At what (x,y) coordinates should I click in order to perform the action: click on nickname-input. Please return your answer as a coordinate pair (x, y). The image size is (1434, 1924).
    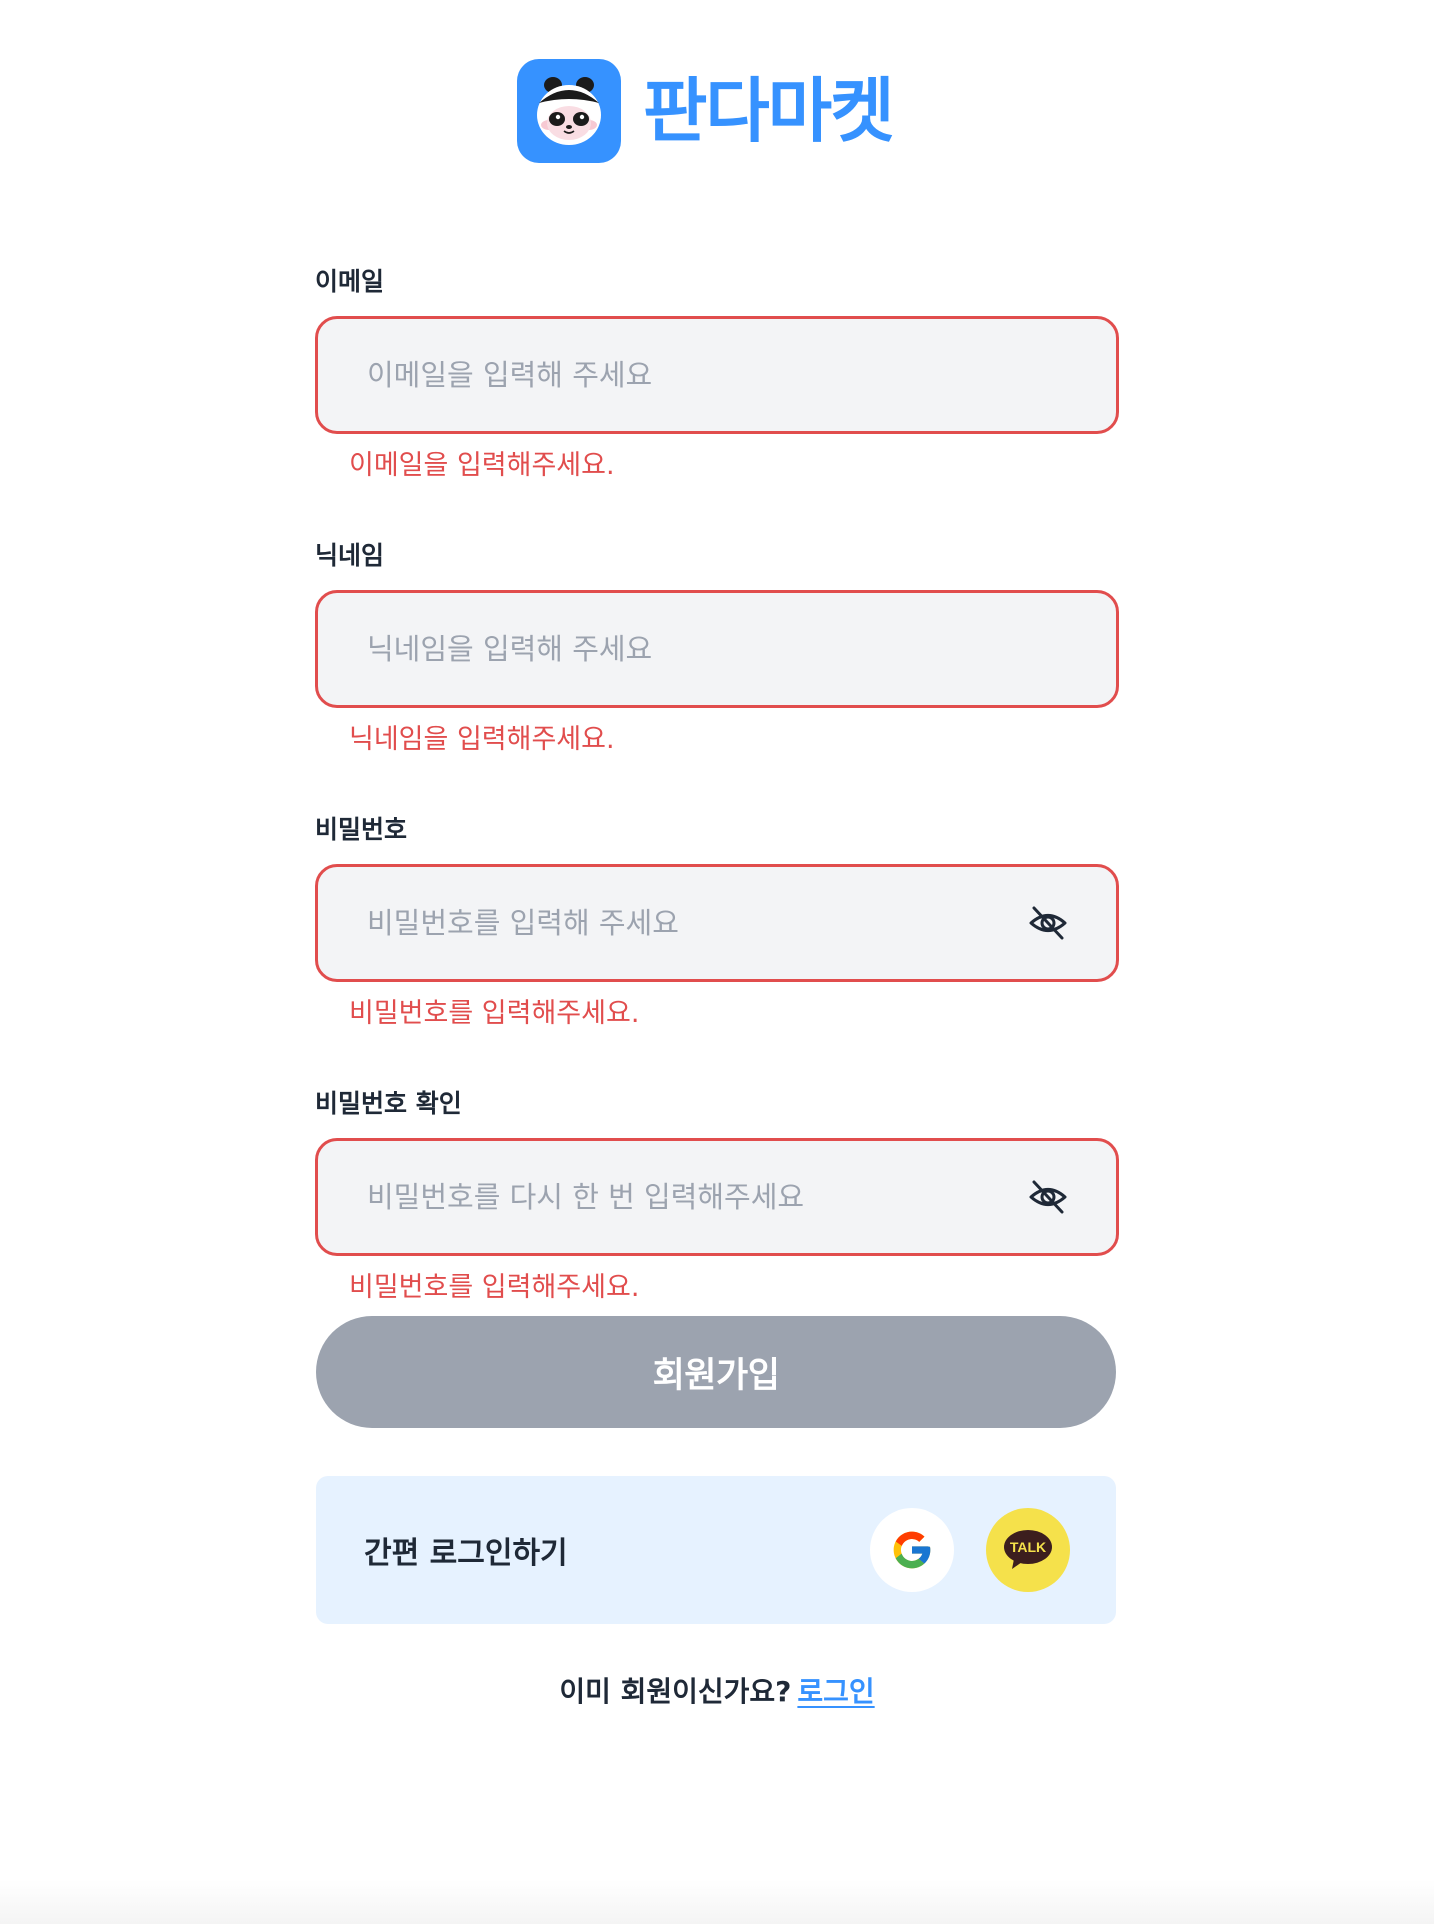
    Looking at the image, I should click on (717, 649).